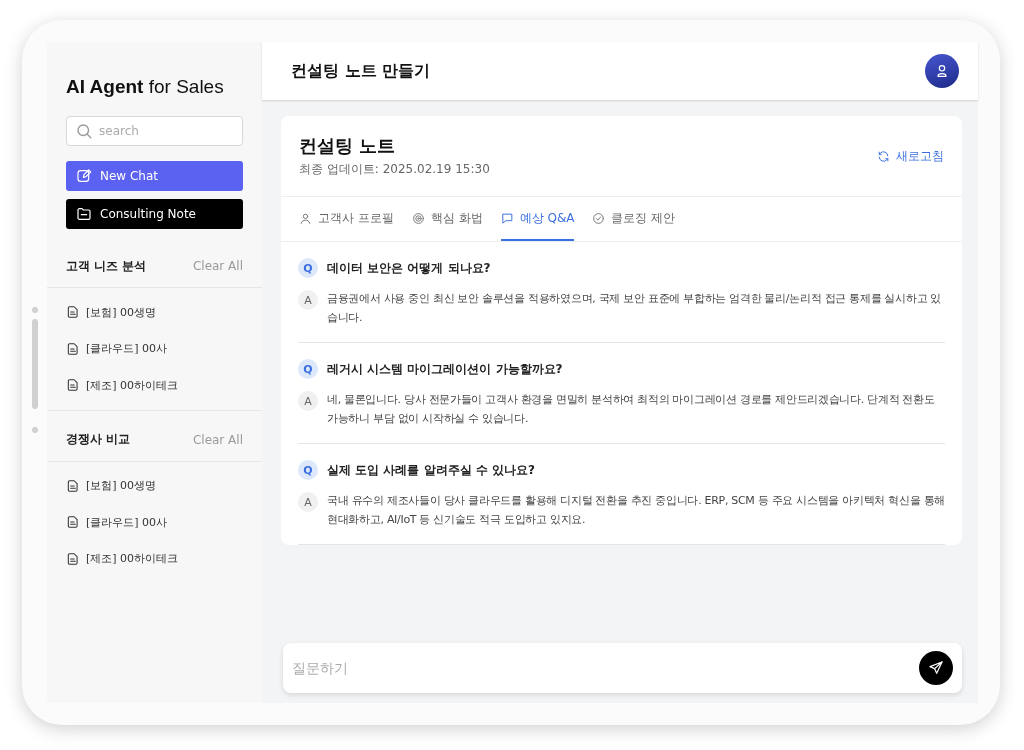  I want to click on answer-text: 국내 유수의 제조사들이 당사 클라우드를 활용해 디지털 전환을 추진 중입니다. ERP, SCM 등 주요 시스템을 아키텍처 혁신을 통해 현대화하고, AI/IoT 등 신기술도 적극 도입하고 있지요., so click(636, 510).